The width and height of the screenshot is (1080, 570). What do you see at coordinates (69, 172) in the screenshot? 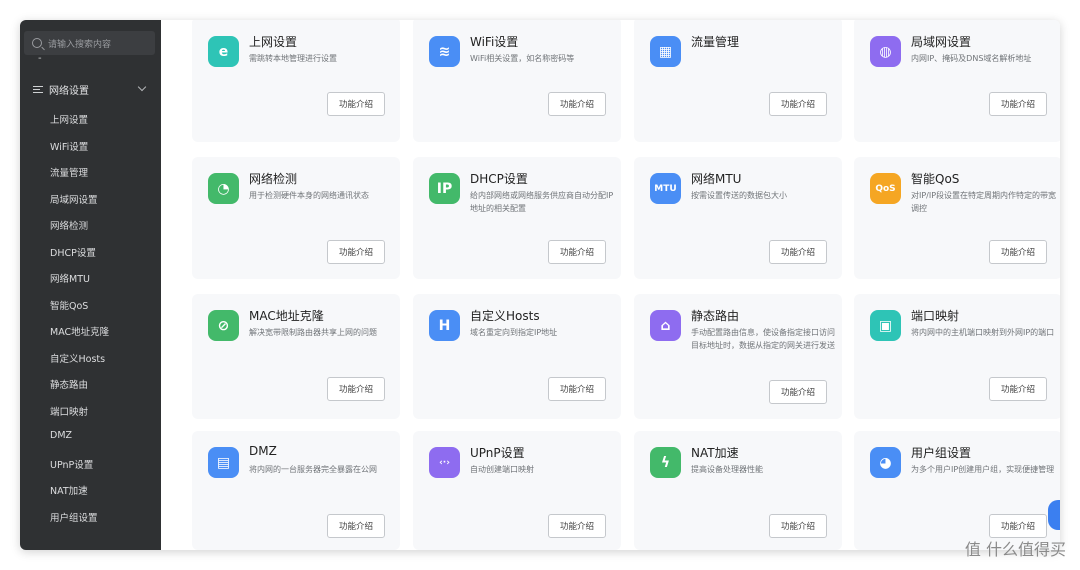
I see `sidebar-item: 流量管理` at bounding box center [69, 172].